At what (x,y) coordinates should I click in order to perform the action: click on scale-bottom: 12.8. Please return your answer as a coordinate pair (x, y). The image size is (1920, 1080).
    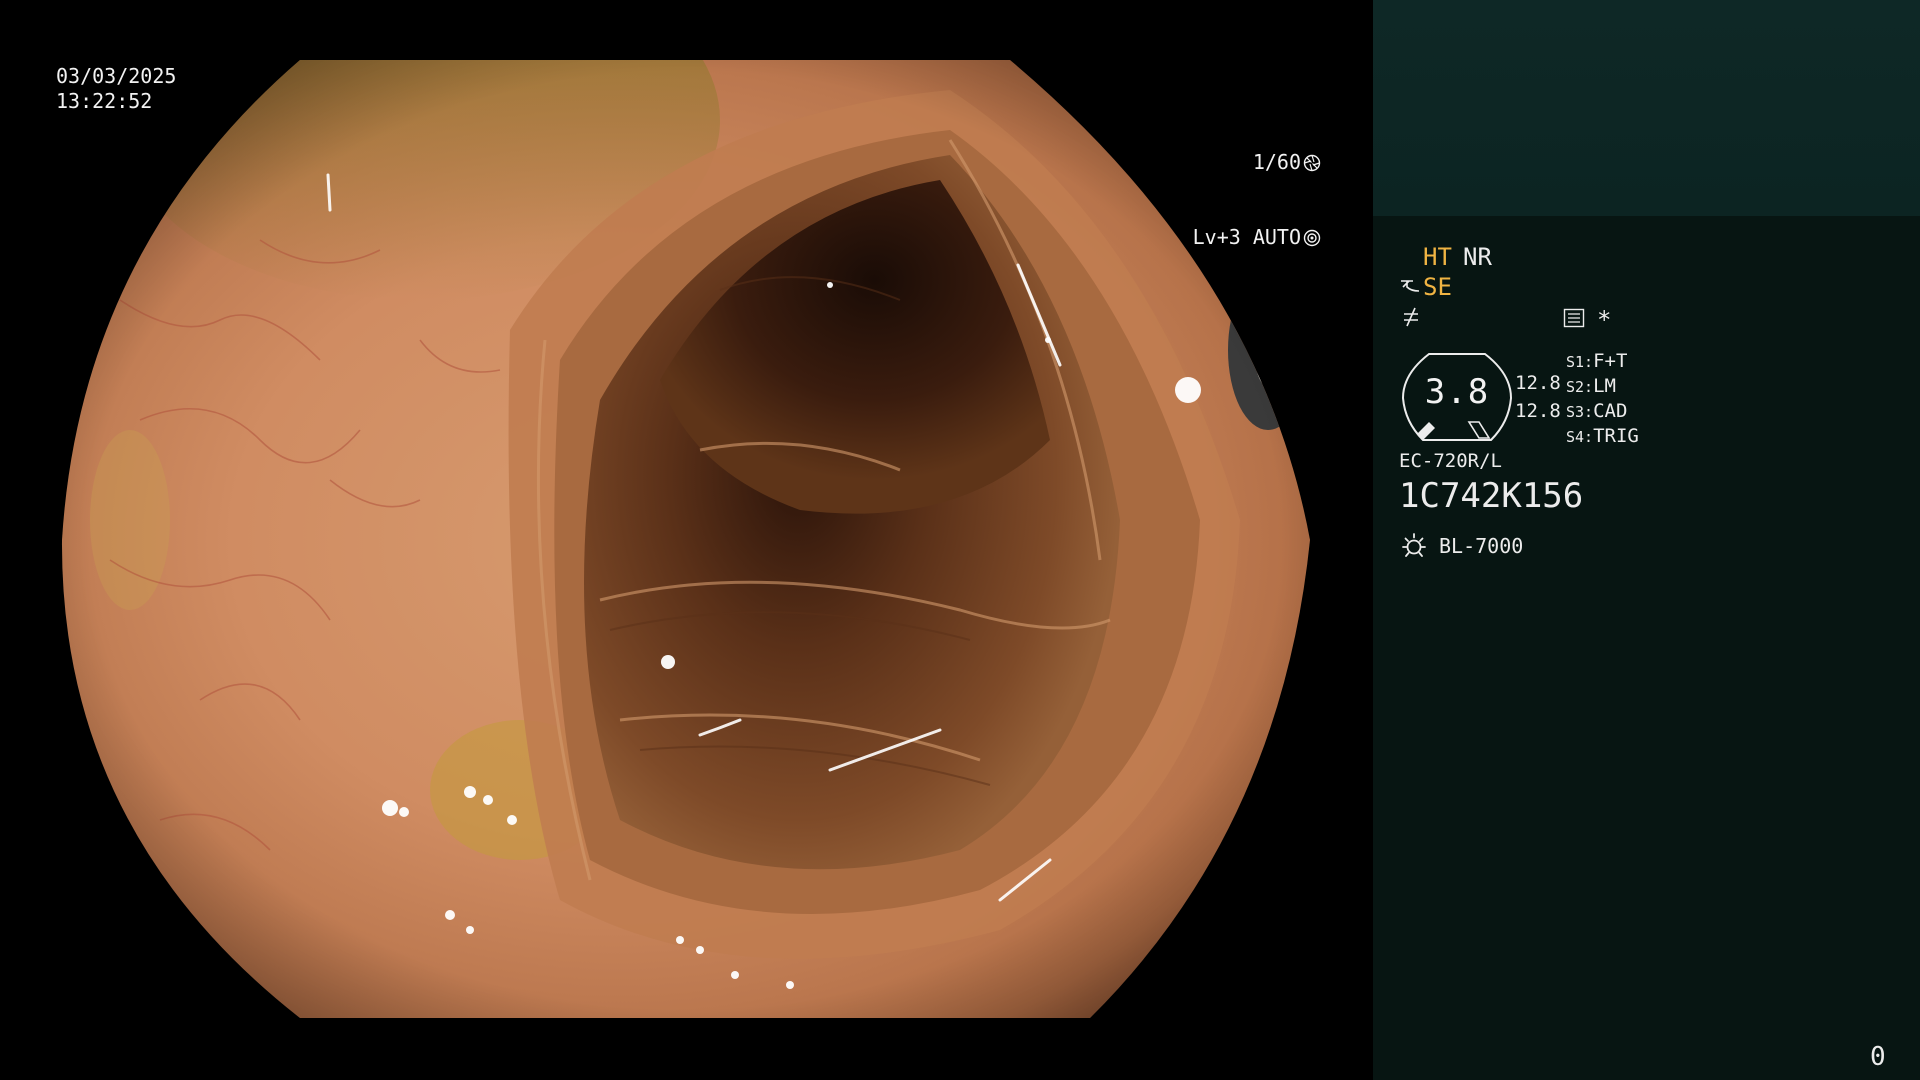
    Looking at the image, I should click on (1538, 411).